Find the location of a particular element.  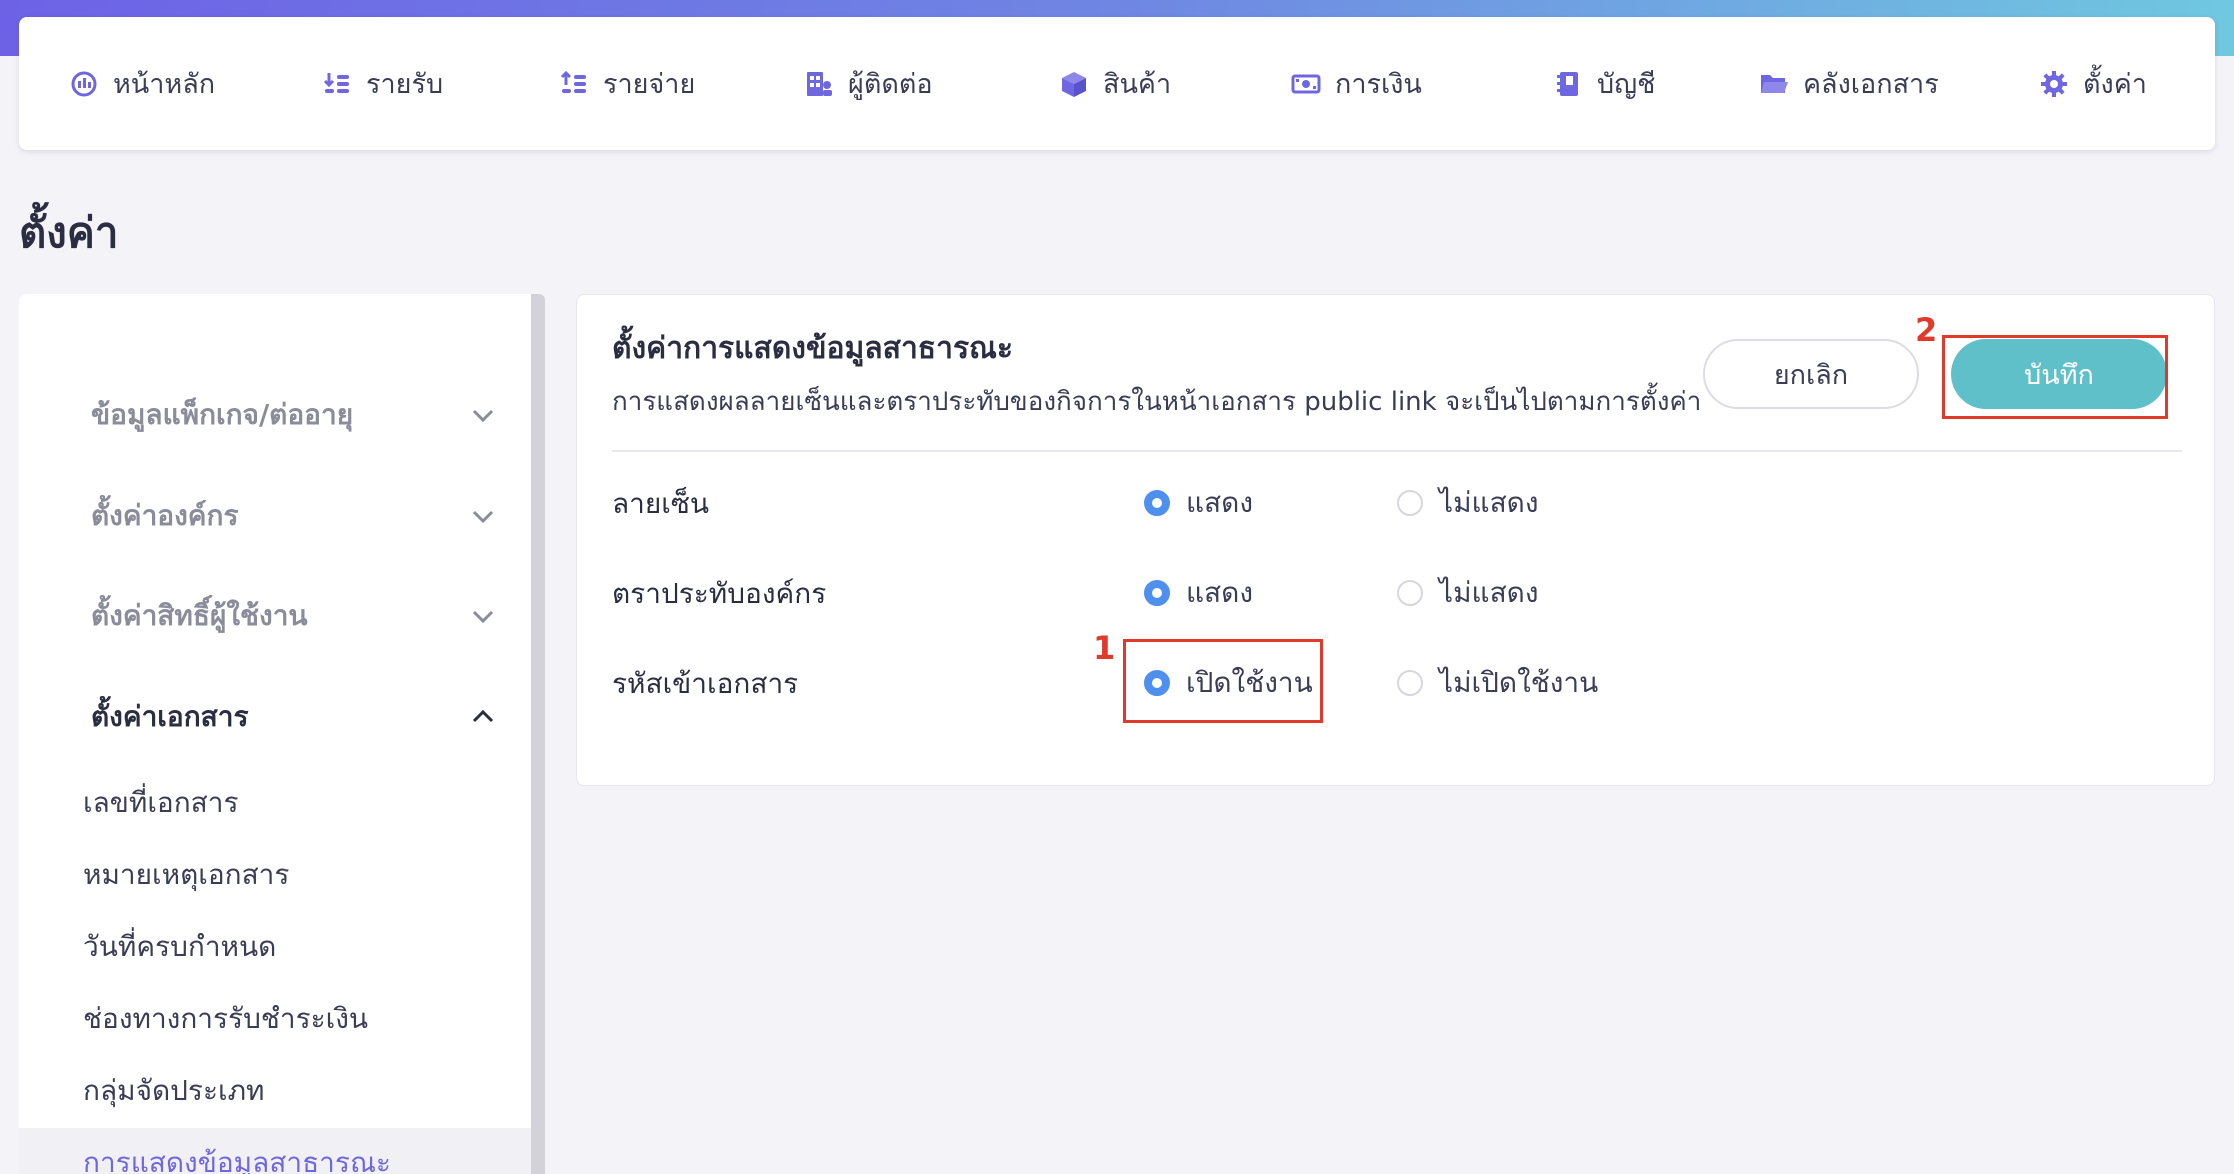

sidebar-scrollbar is located at coordinates (538, 734).